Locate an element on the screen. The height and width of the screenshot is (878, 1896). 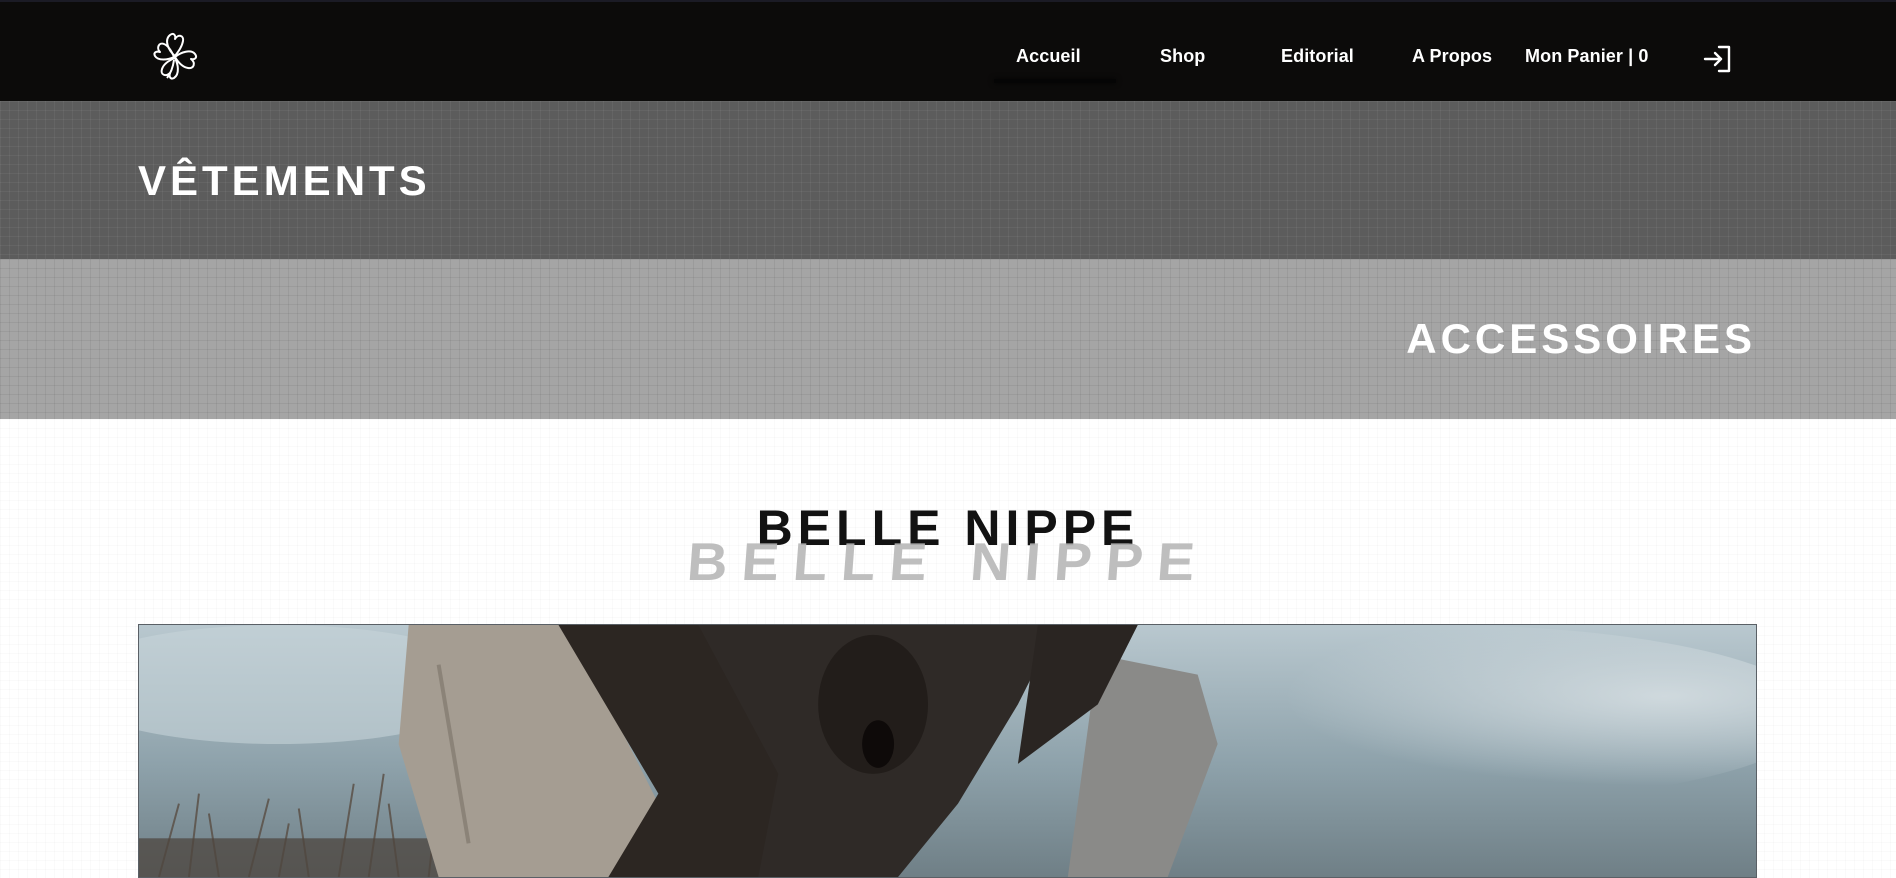
nav-editorial-link: Editorial is located at coordinates (1317, 56).